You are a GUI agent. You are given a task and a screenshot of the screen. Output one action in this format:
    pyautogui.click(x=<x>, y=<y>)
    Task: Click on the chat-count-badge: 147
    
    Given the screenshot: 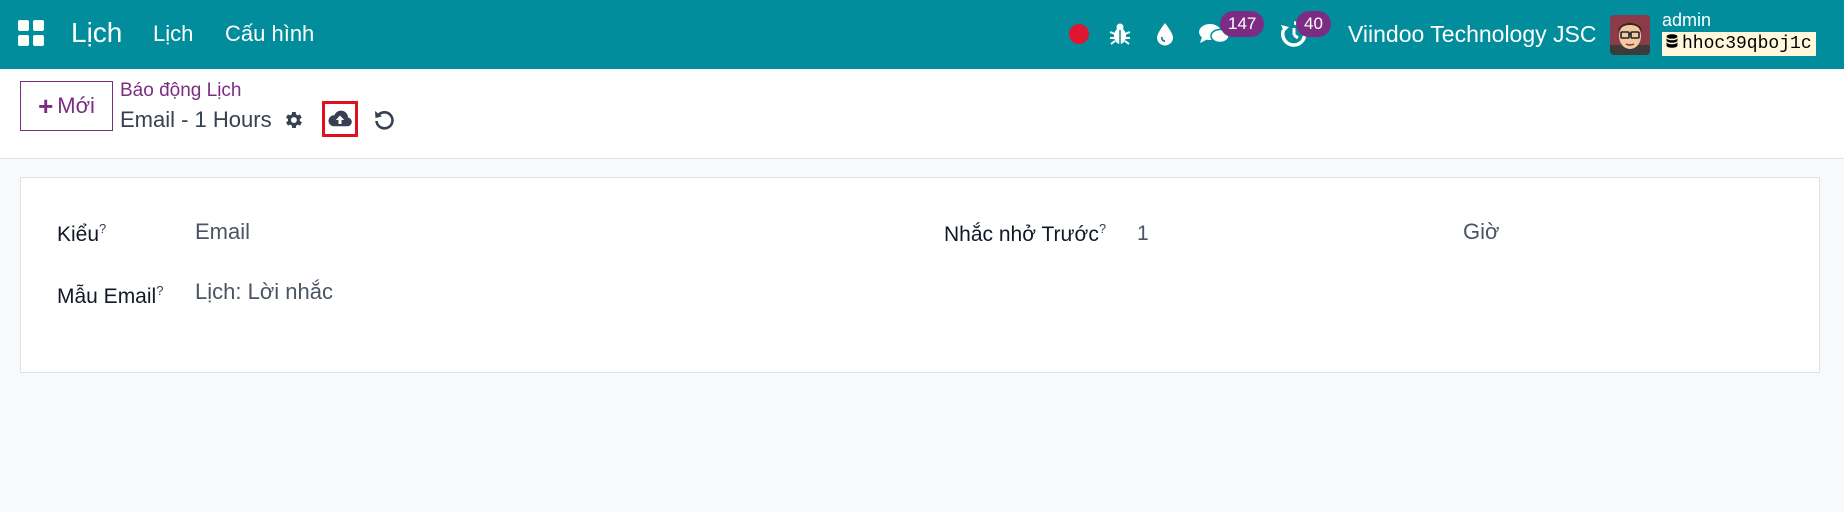 What is the action you would take?
    pyautogui.click(x=1242, y=24)
    